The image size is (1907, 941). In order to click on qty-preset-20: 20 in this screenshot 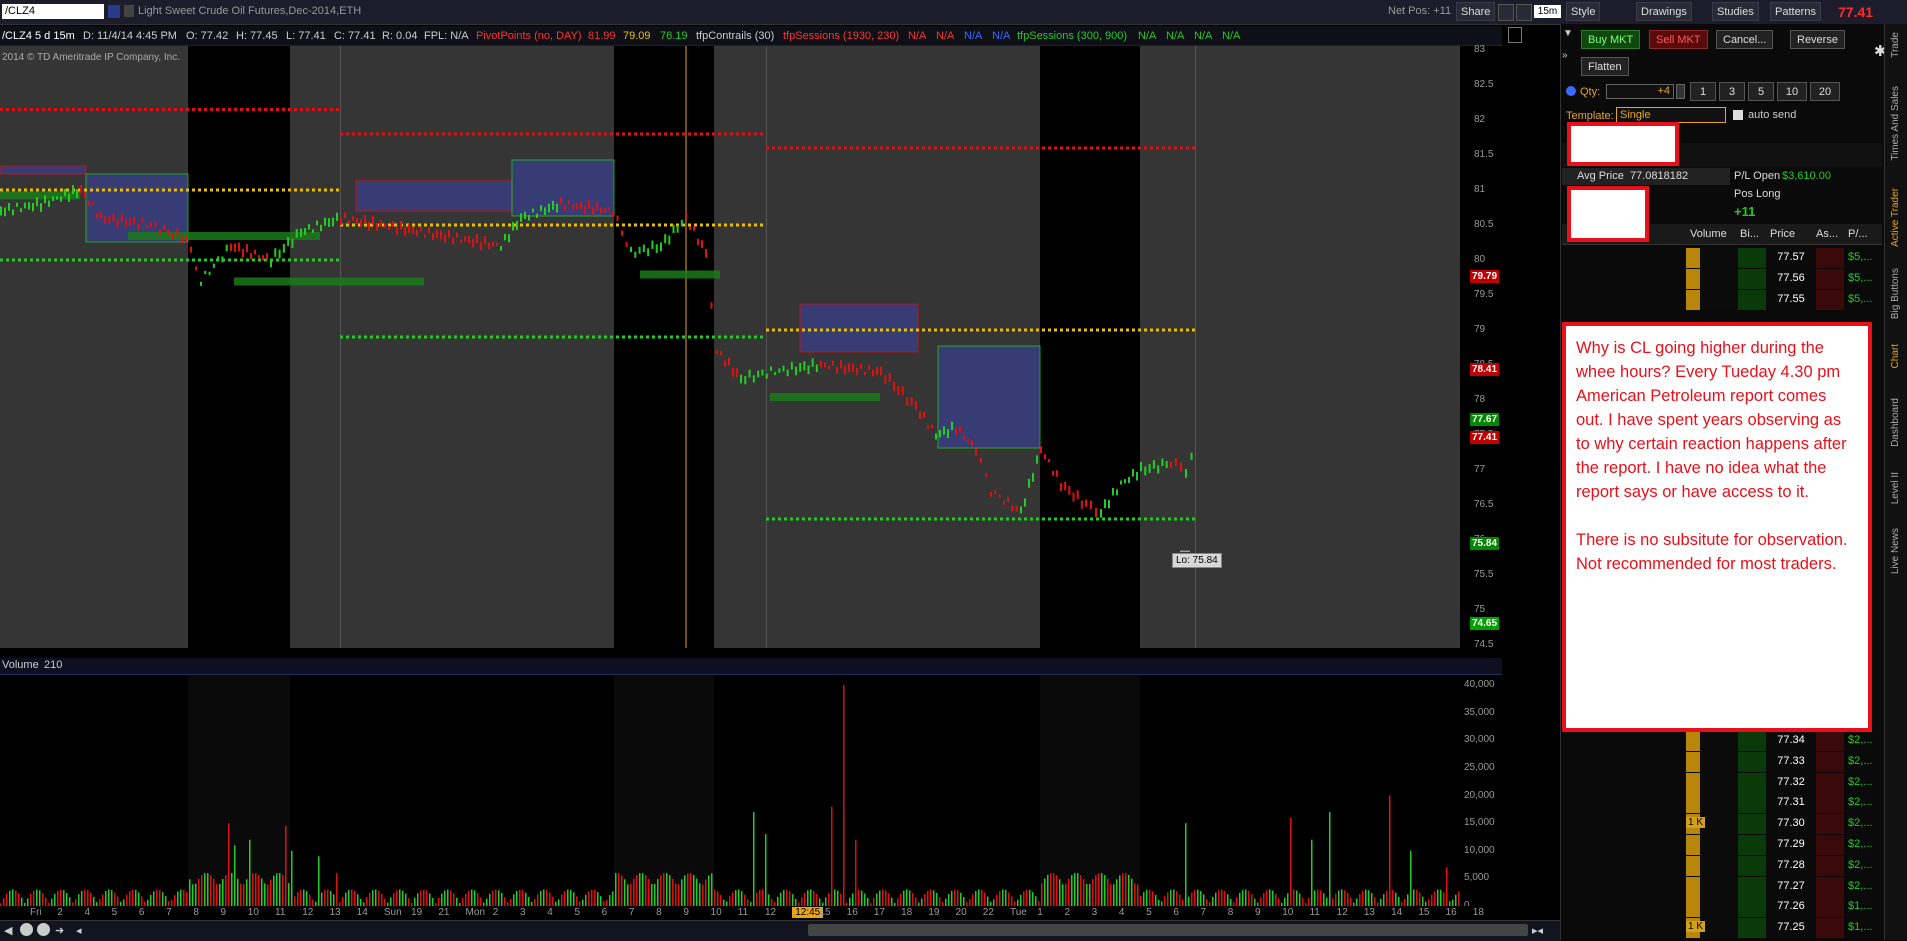, I will do `click(1825, 91)`.